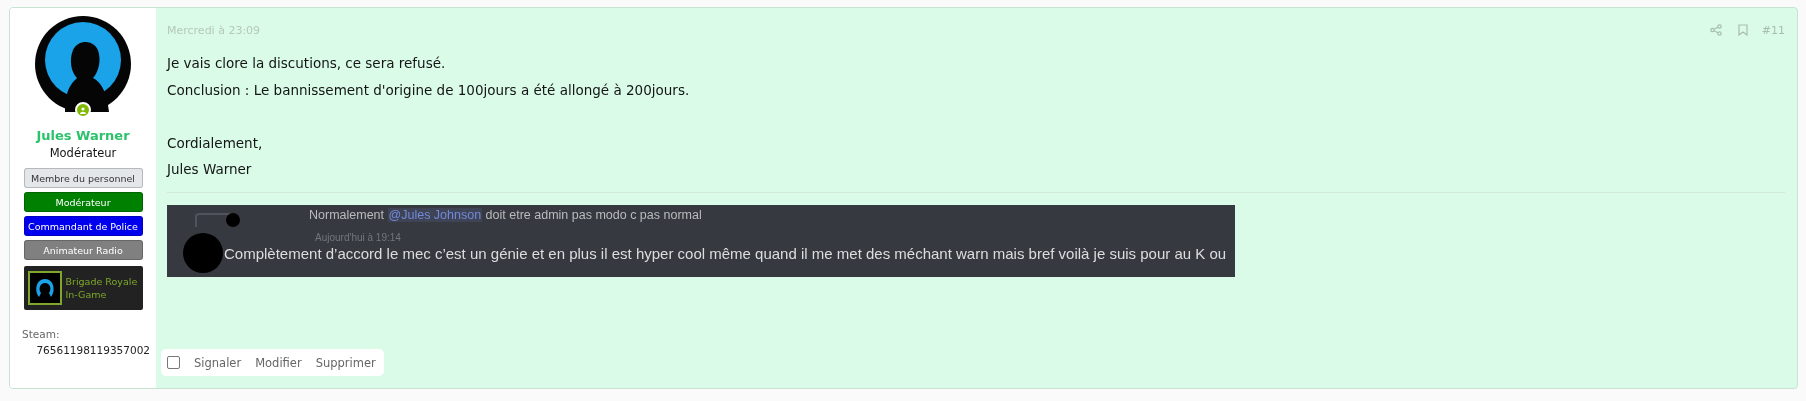  Describe the element at coordinates (93, 350) in the screenshot. I see `steam-id: 76561198119357002` at that location.